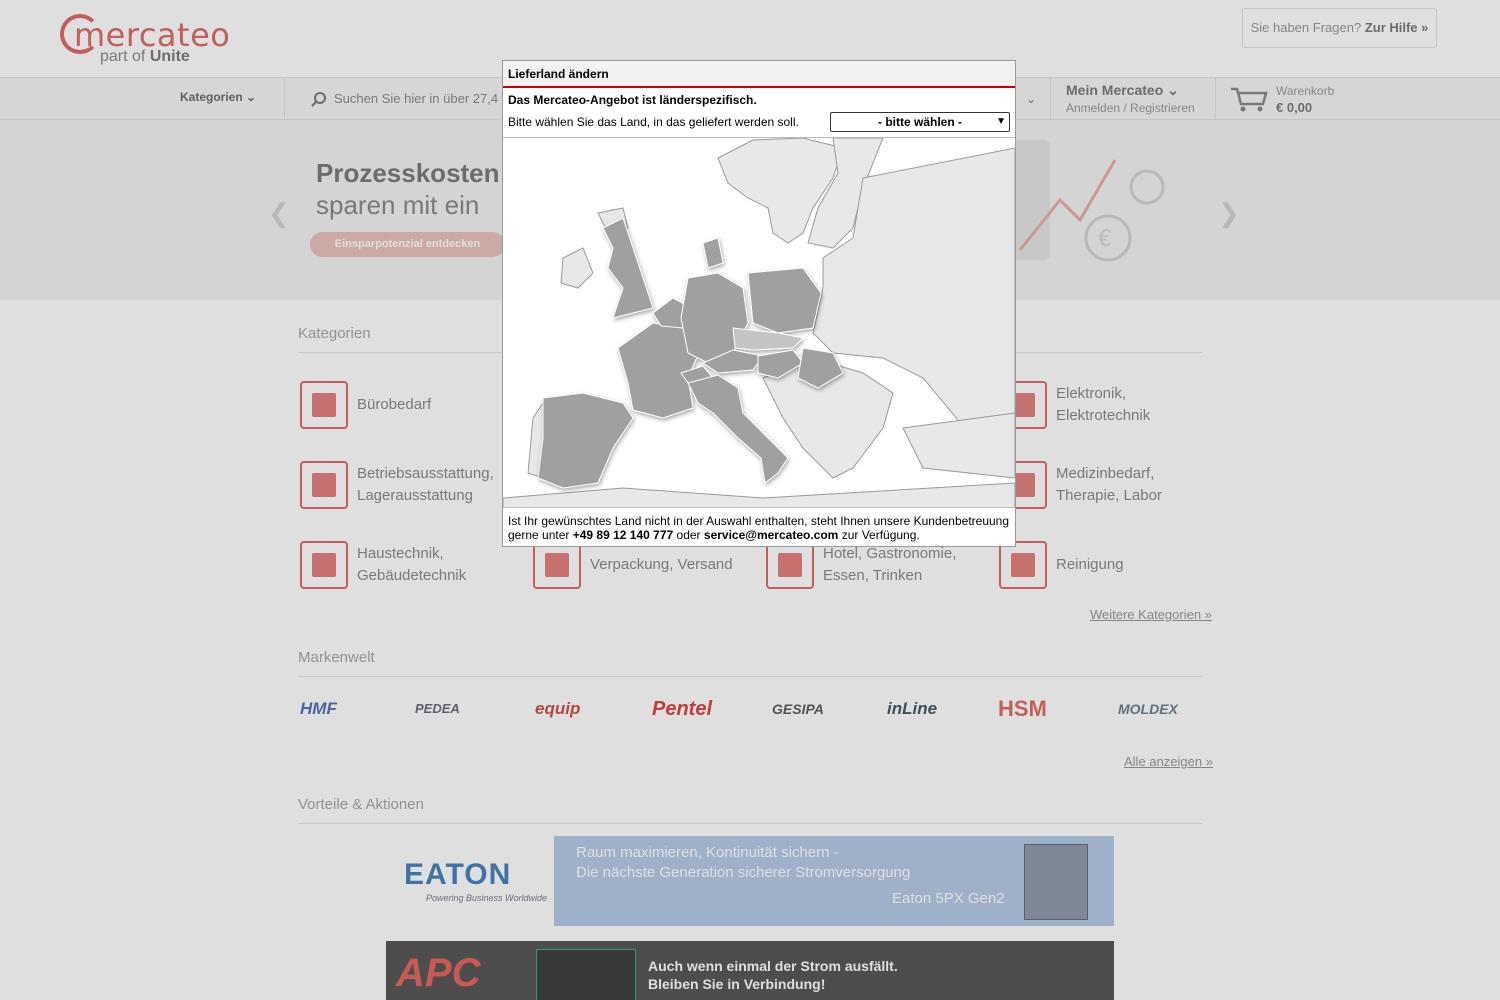  What do you see at coordinates (577, 268) in the screenshot?
I see `map-region-ireland` at bounding box center [577, 268].